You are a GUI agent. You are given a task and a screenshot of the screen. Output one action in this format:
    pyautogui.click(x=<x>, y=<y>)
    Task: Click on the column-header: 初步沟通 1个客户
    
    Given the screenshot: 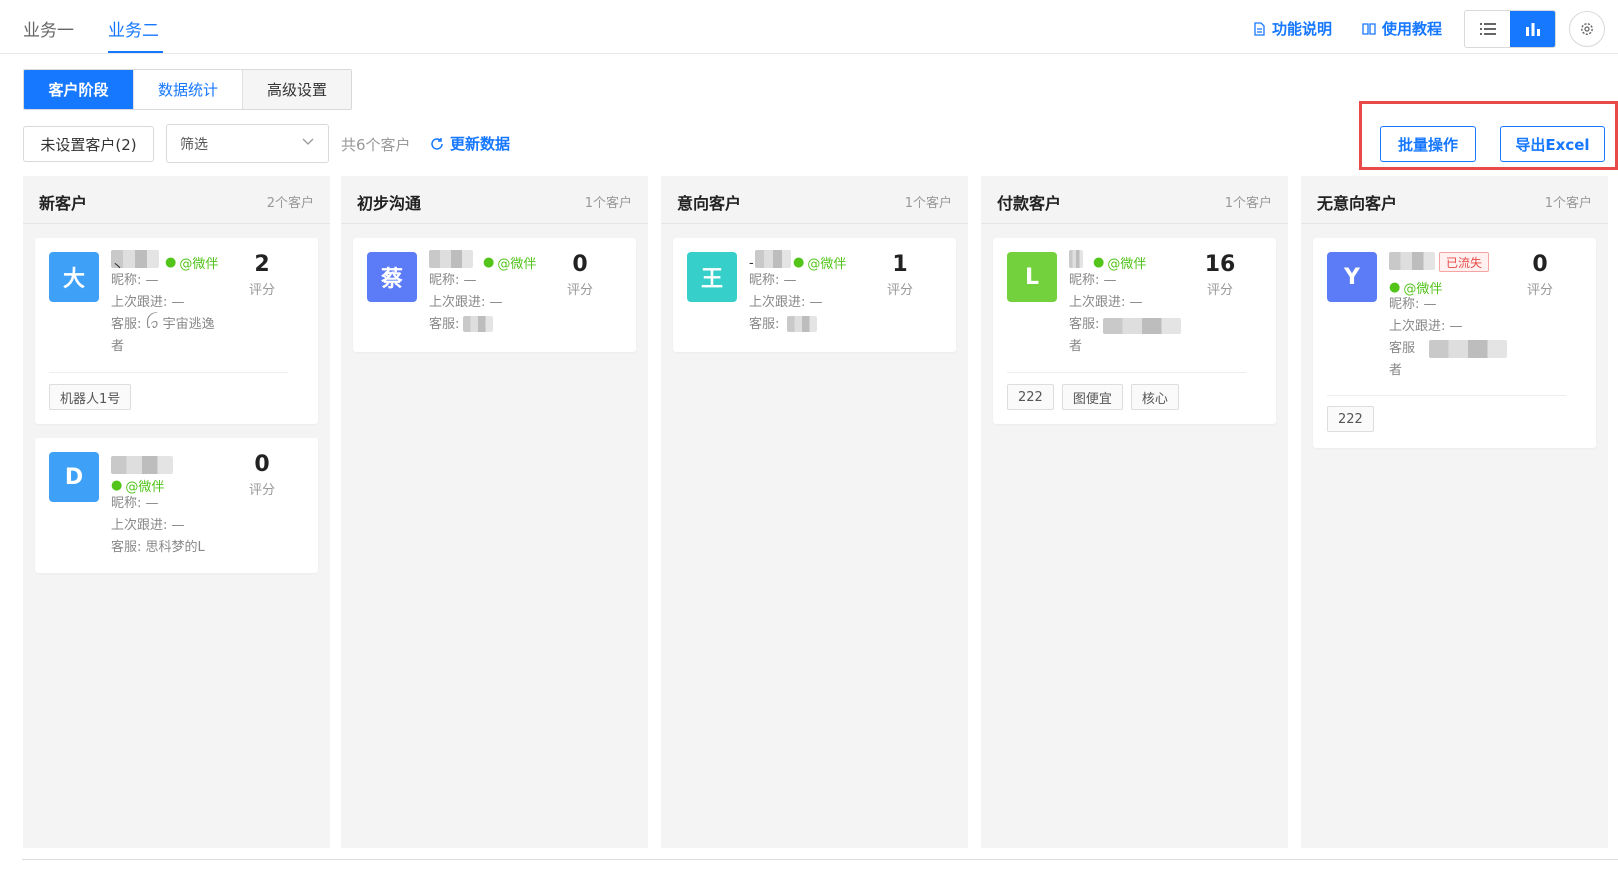 What is the action you would take?
    pyautogui.click(x=494, y=200)
    